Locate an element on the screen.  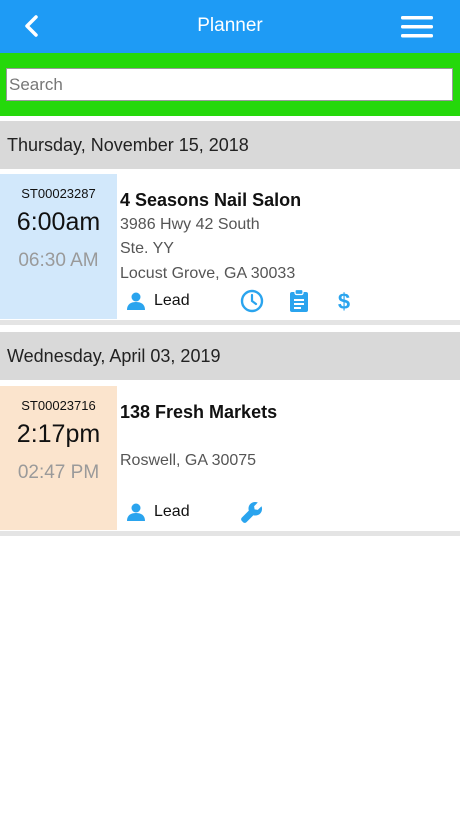
wrench-icon is located at coordinates (252, 512).